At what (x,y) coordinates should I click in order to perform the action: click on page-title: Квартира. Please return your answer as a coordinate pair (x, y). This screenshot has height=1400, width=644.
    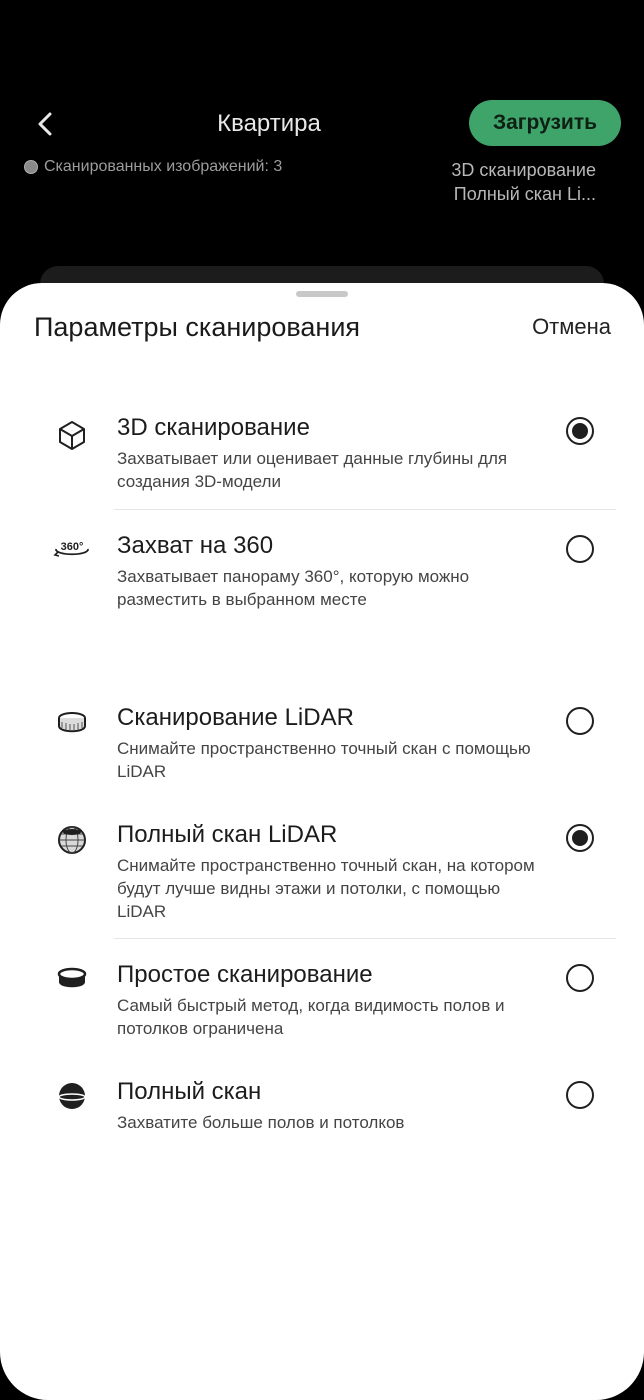
    Looking at the image, I should click on (269, 123).